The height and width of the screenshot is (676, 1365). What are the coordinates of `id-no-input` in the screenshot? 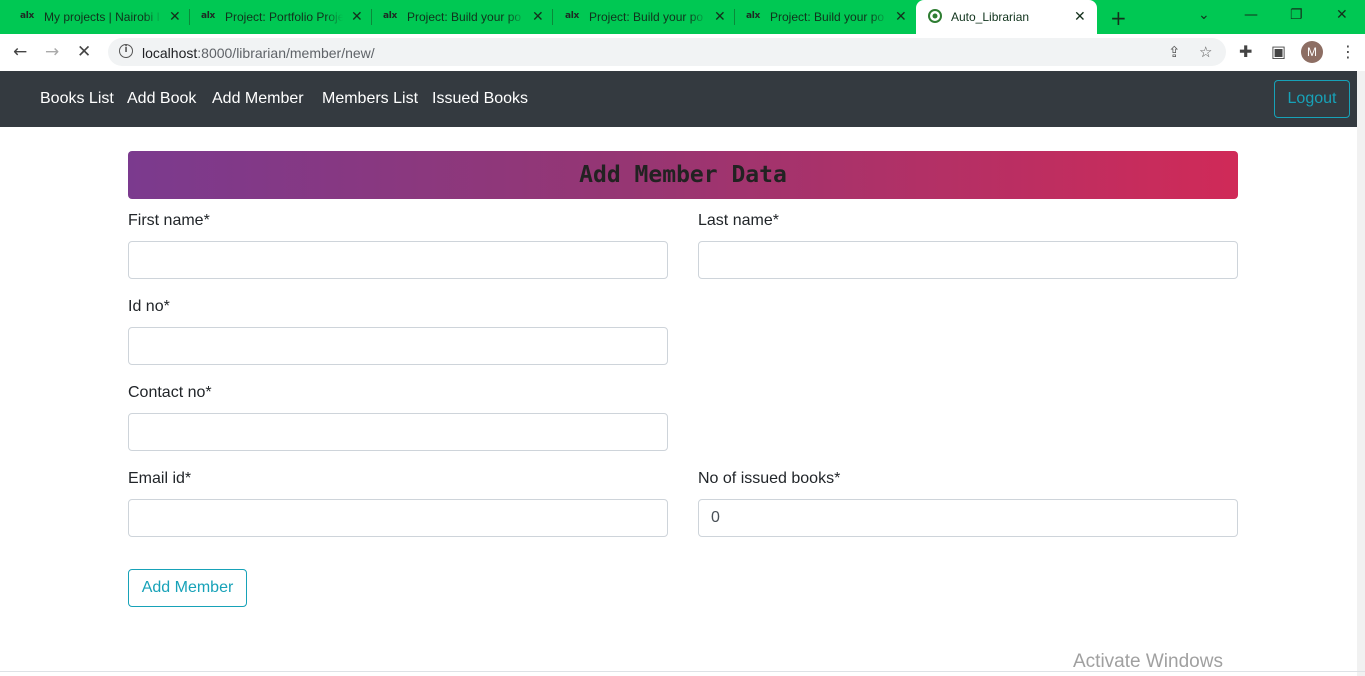 It's located at (398, 346).